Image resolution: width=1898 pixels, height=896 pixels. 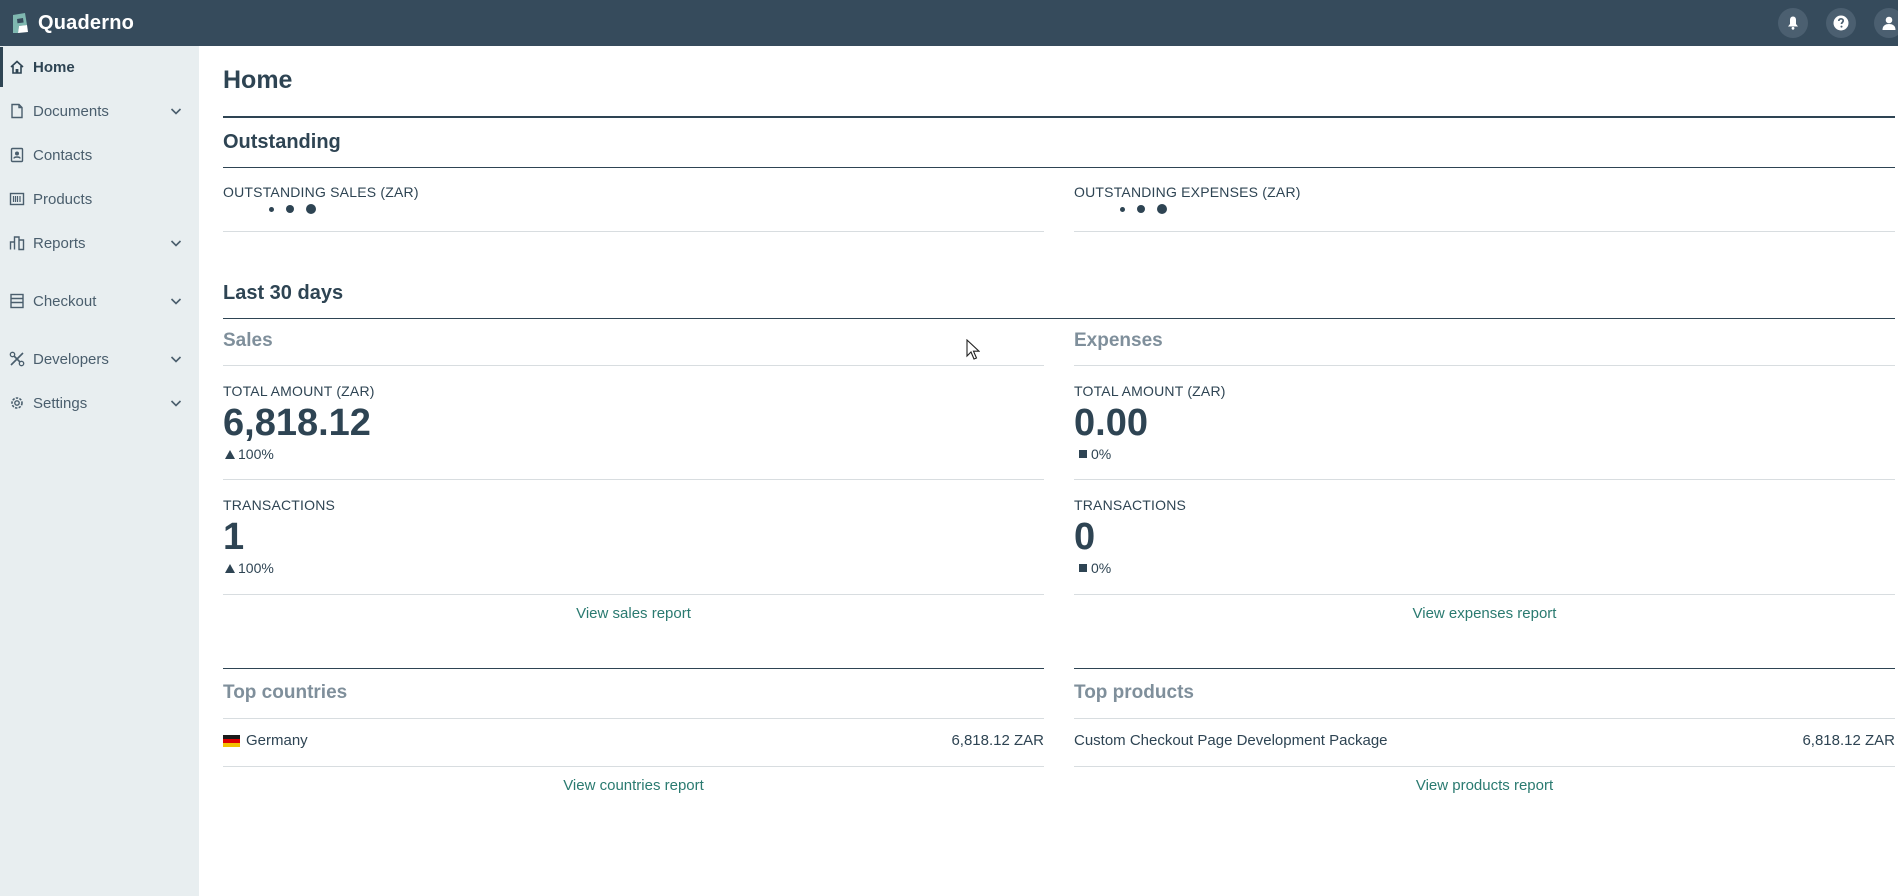 I want to click on sidebar-item-developers: Developers, so click(x=99, y=359).